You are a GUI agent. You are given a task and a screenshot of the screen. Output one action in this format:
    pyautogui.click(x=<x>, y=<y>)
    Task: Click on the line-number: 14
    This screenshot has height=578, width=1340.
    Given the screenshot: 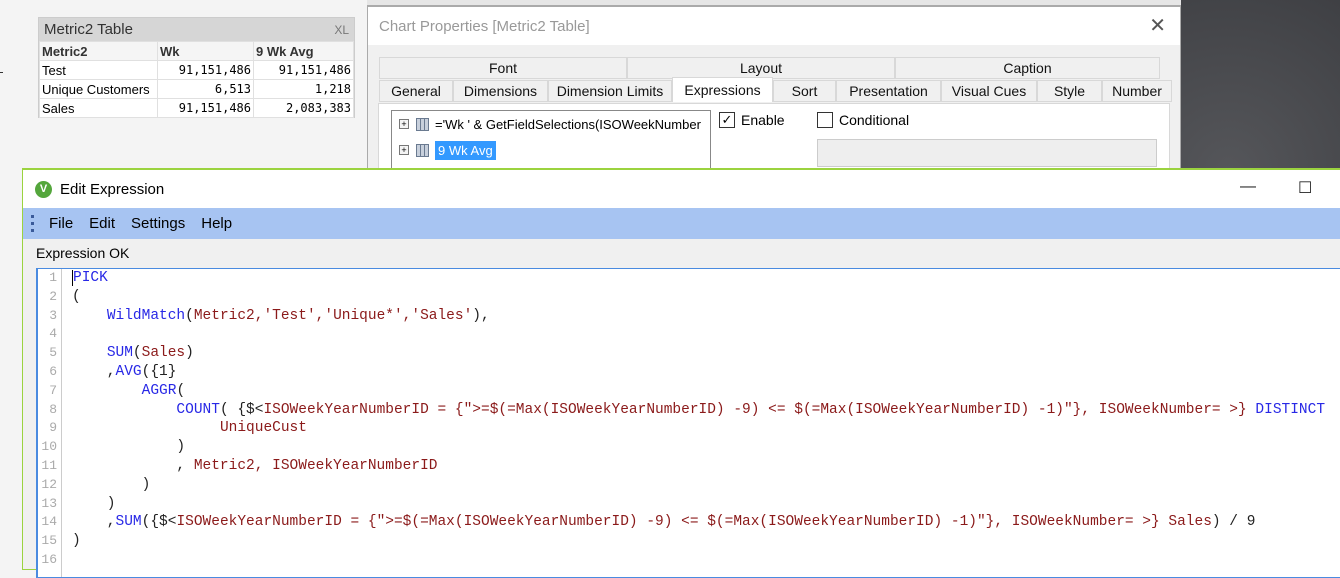 What is the action you would take?
    pyautogui.click(x=49, y=522)
    